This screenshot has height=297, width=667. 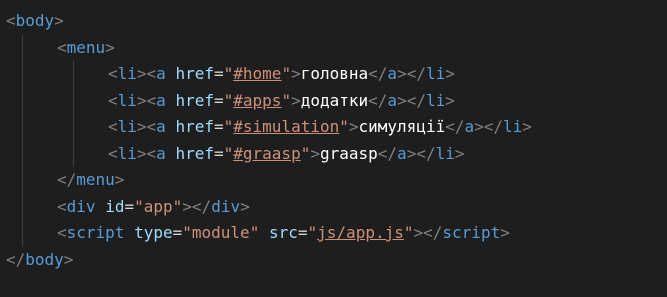 I want to click on attribute-name: type, so click(x=153, y=232).